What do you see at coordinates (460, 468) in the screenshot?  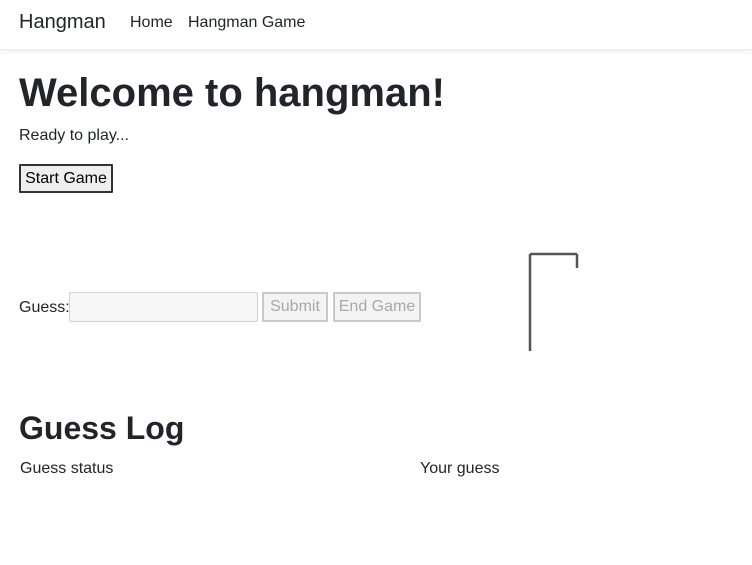 I see `column-header-your-guess: Your guess` at bounding box center [460, 468].